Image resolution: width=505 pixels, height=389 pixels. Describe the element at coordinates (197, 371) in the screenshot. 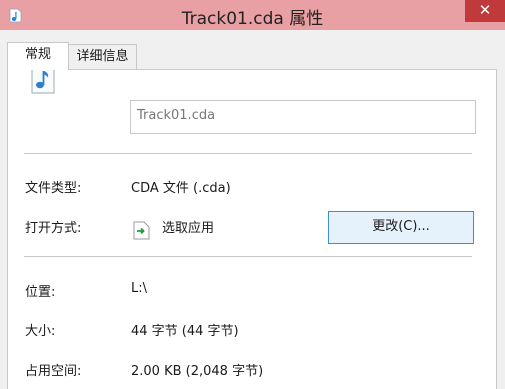

I see `size-on-disk-value: 2.00 KB (2,048 字节)` at that location.